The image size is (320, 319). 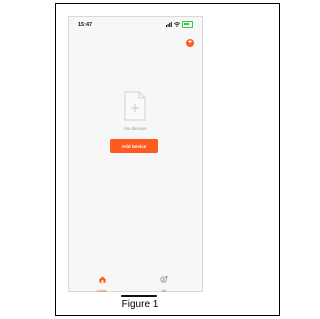 What do you see at coordinates (134, 146) in the screenshot?
I see `add-device-button: Add Device` at bounding box center [134, 146].